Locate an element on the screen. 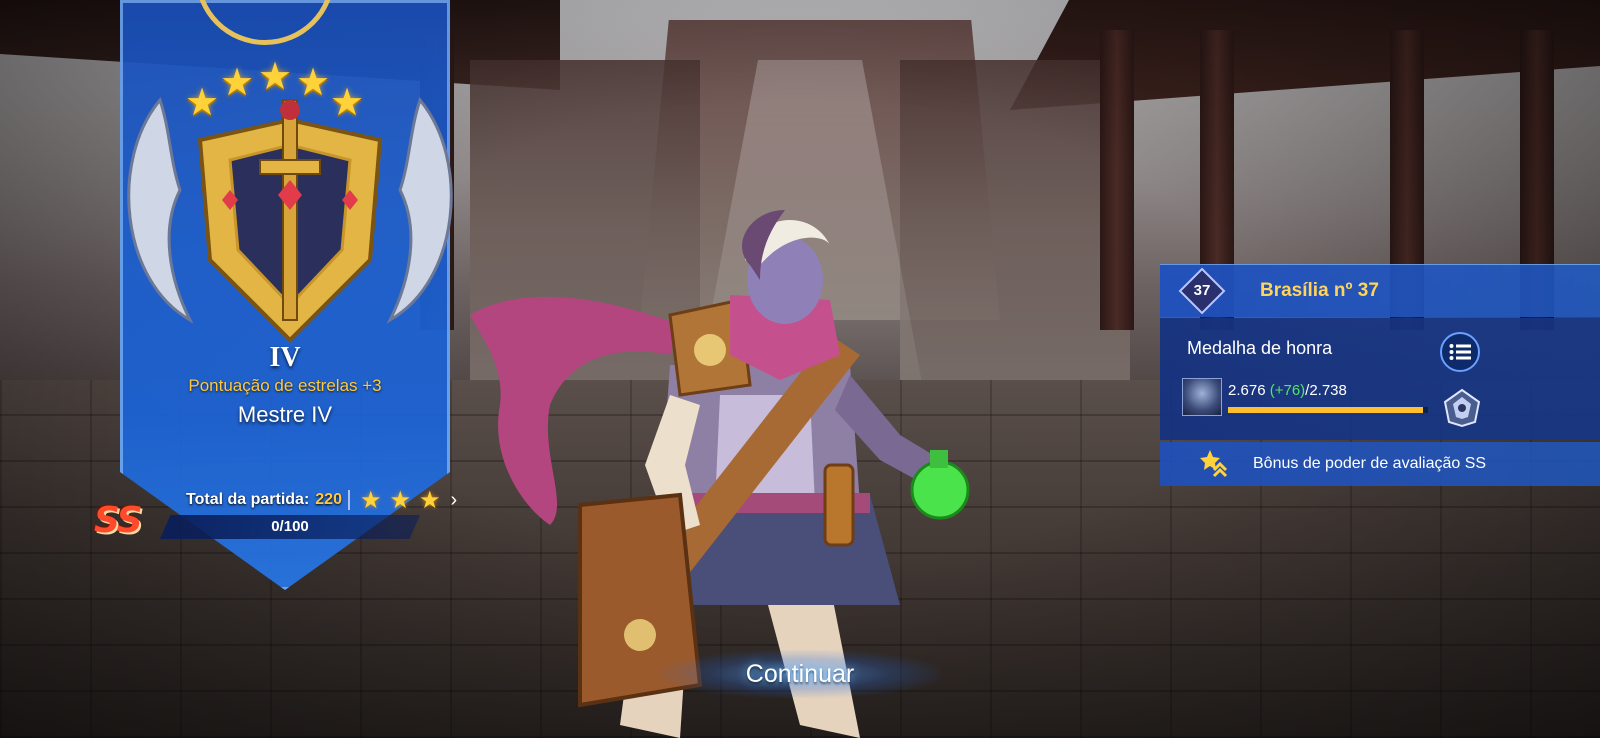  hero-scarf-trail is located at coordinates (575, 410).